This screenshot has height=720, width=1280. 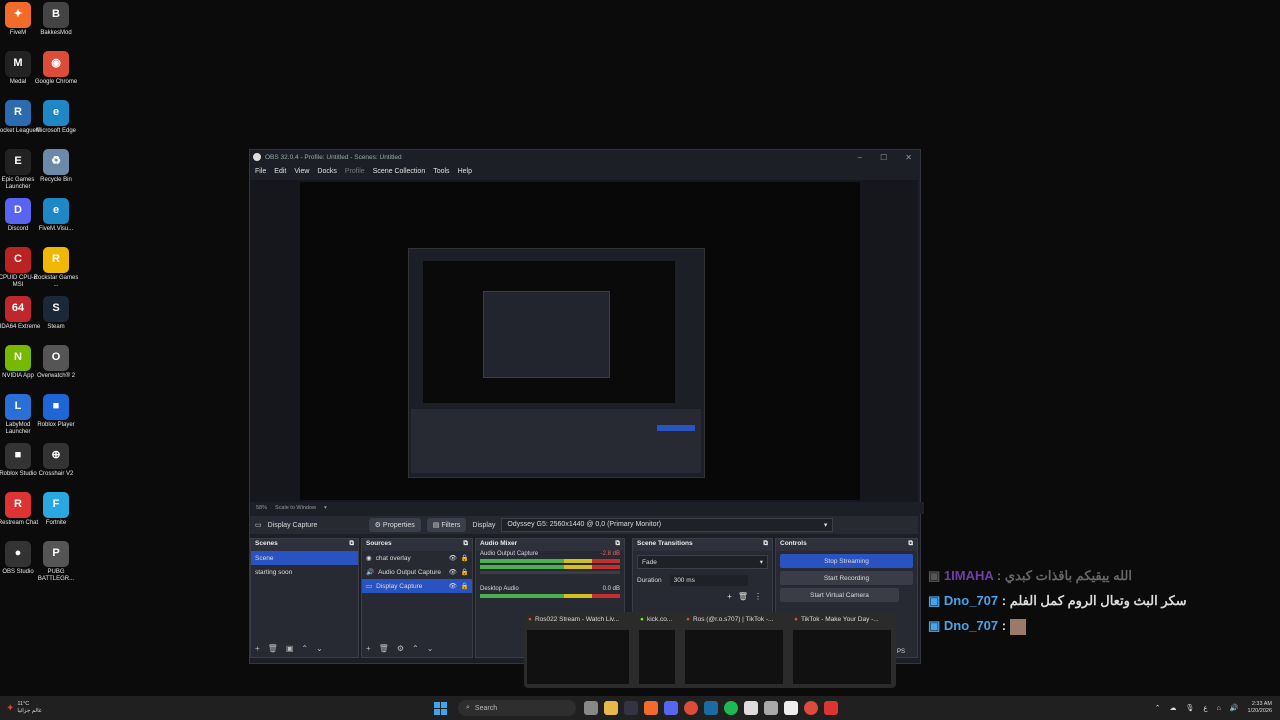 I want to click on transition-select: Fade ▾, so click(x=702, y=562).